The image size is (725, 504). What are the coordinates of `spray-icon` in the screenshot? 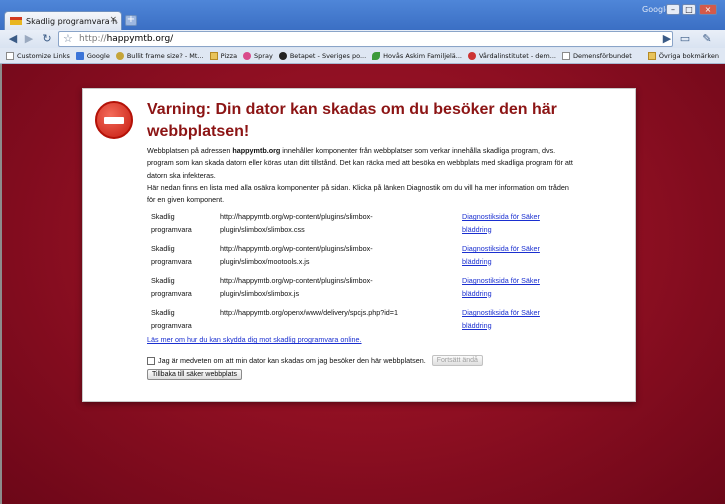 It's located at (247, 55).